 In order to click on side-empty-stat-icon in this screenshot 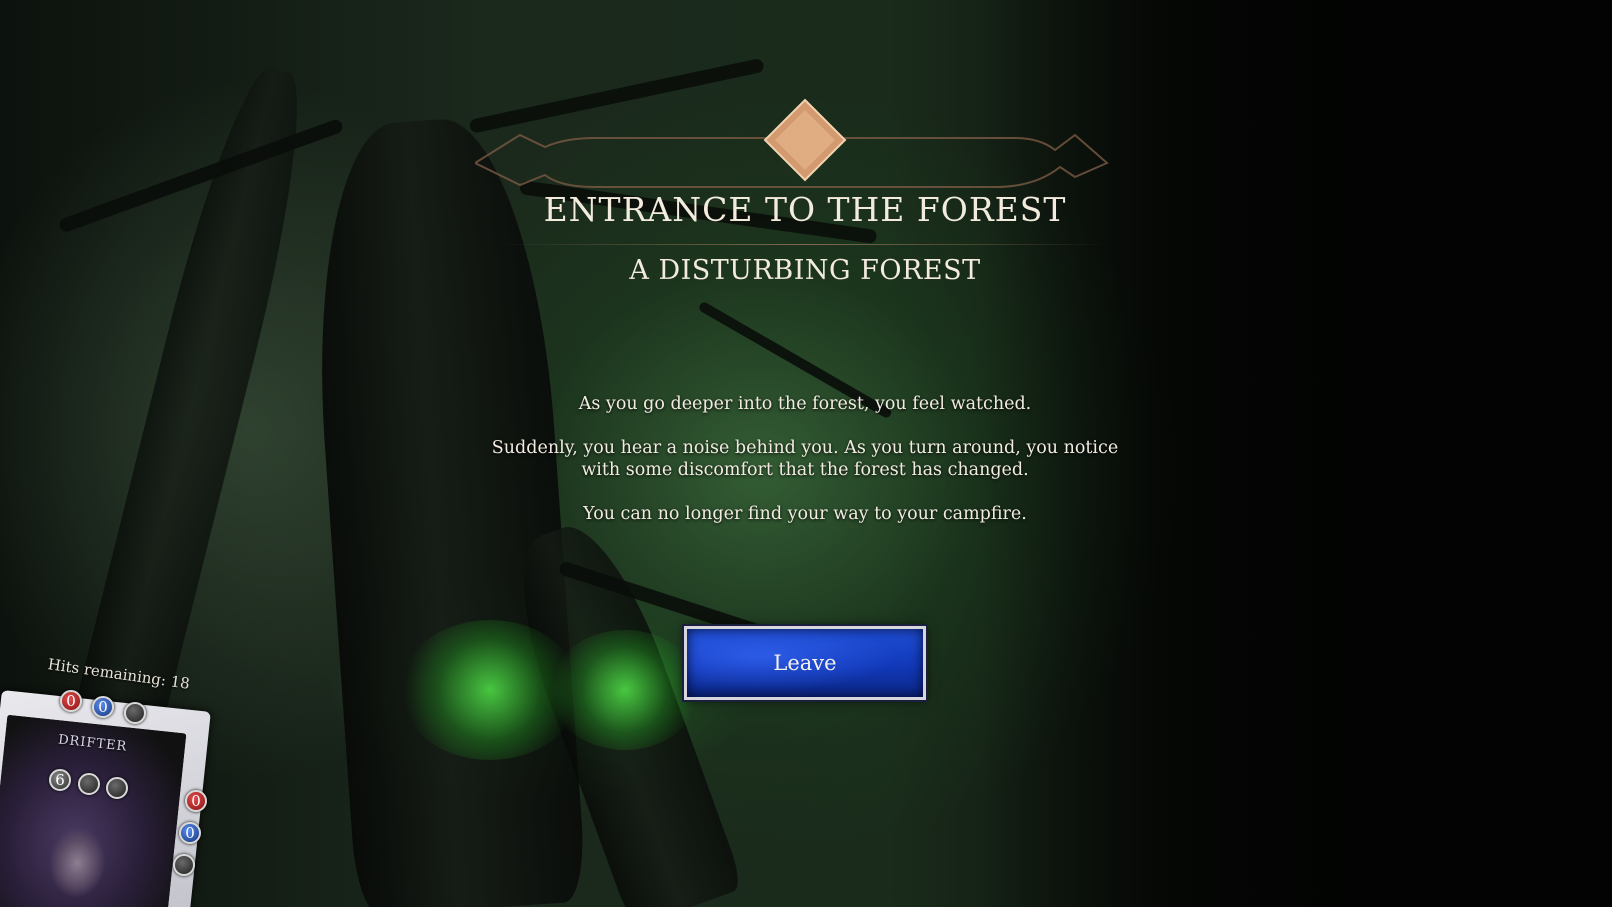, I will do `click(184, 865)`.